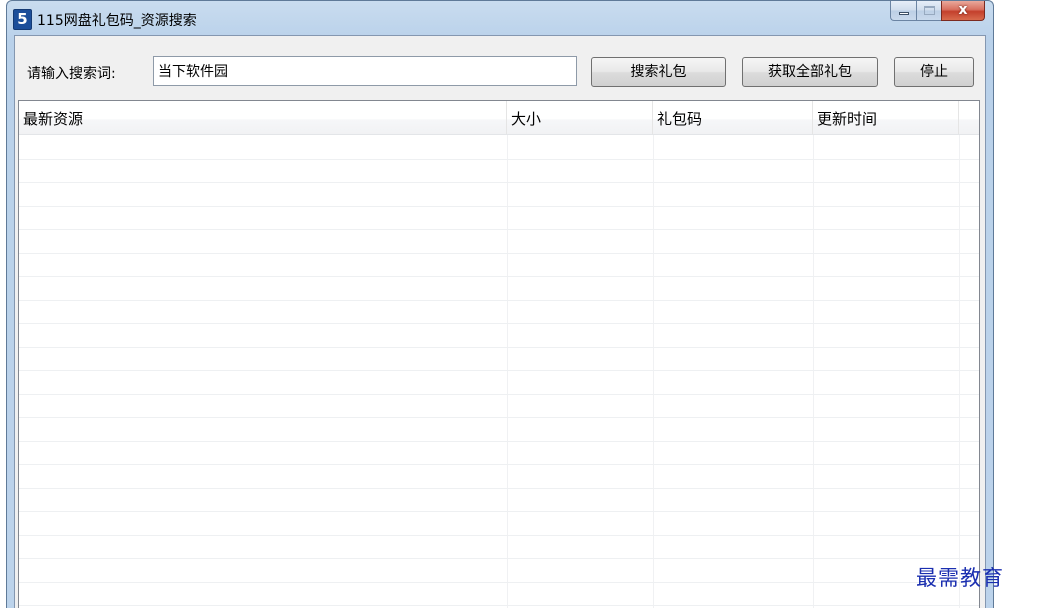  What do you see at coordinates (658, 72) in the screenshot?
I see `search-gift-button: 搜索礼包` at bounding box center [658, 72].